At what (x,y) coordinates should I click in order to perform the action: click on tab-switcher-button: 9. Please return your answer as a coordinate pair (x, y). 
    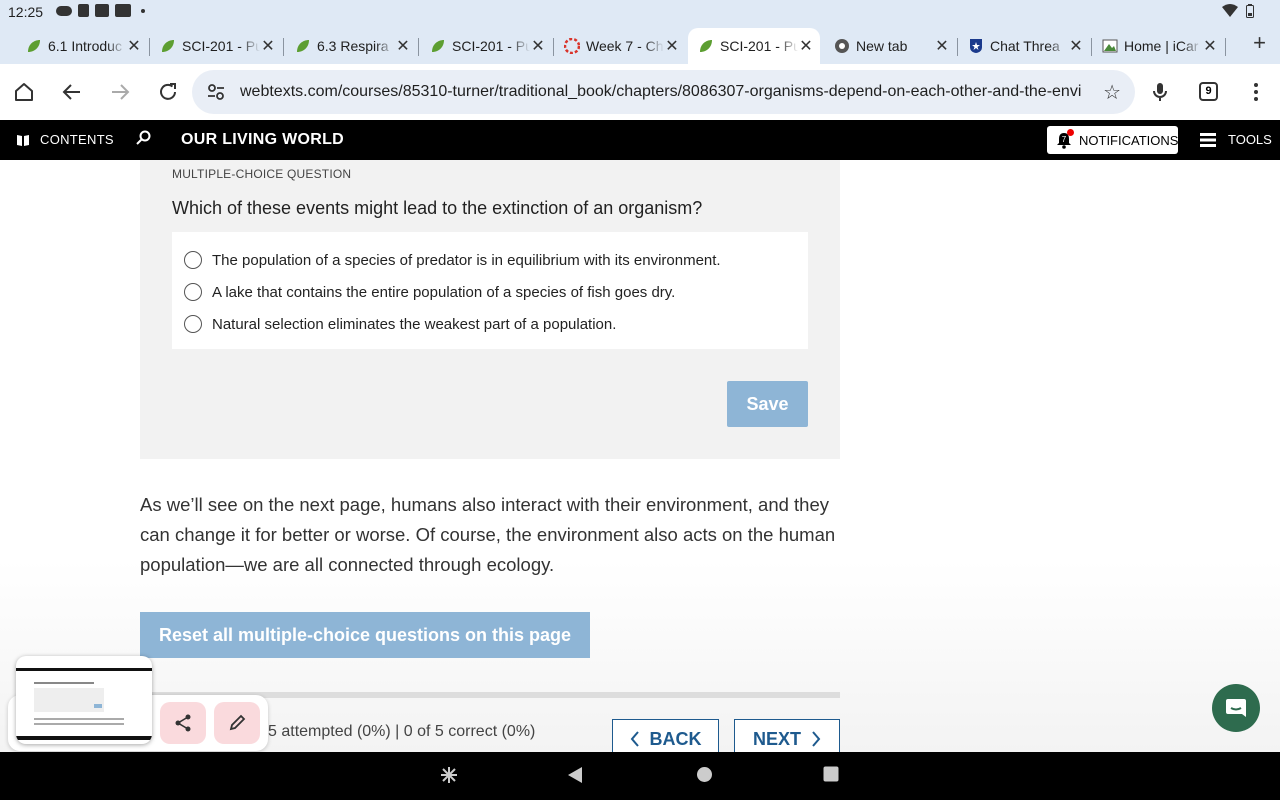
    Looking at the image, I should click on (1208, 91).